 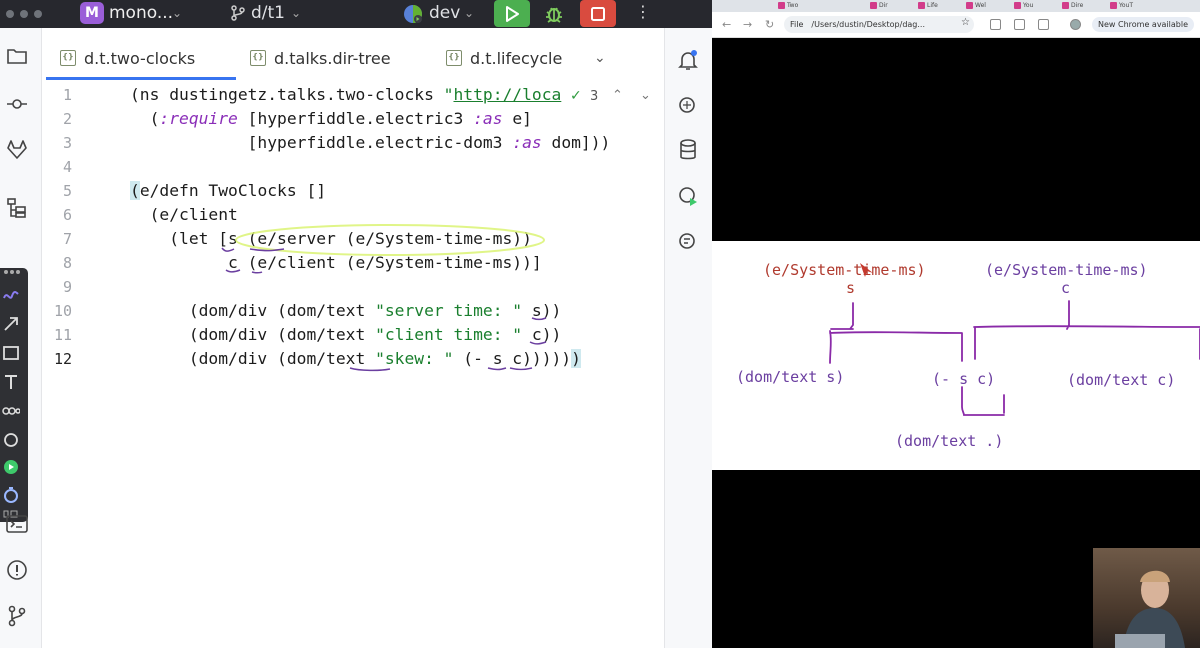 I want to click on branch-name: d/t1, so click(x=268, y=13).